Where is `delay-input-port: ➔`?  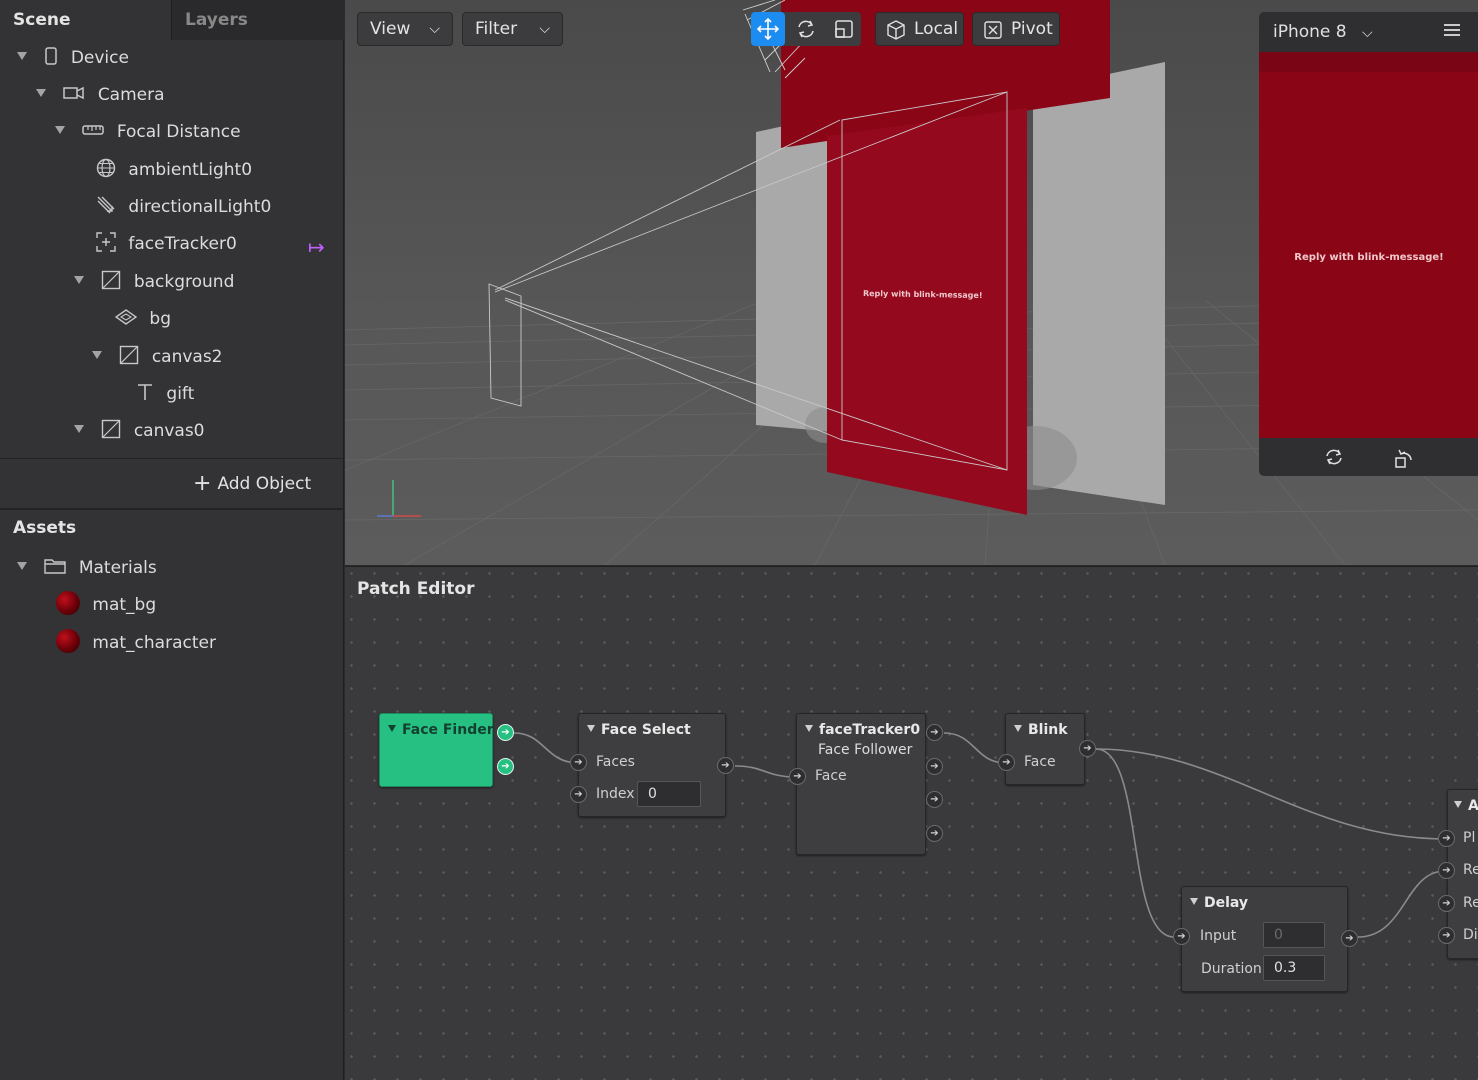 delay-input-port: ➔ is located at coordinates (1181, 936).